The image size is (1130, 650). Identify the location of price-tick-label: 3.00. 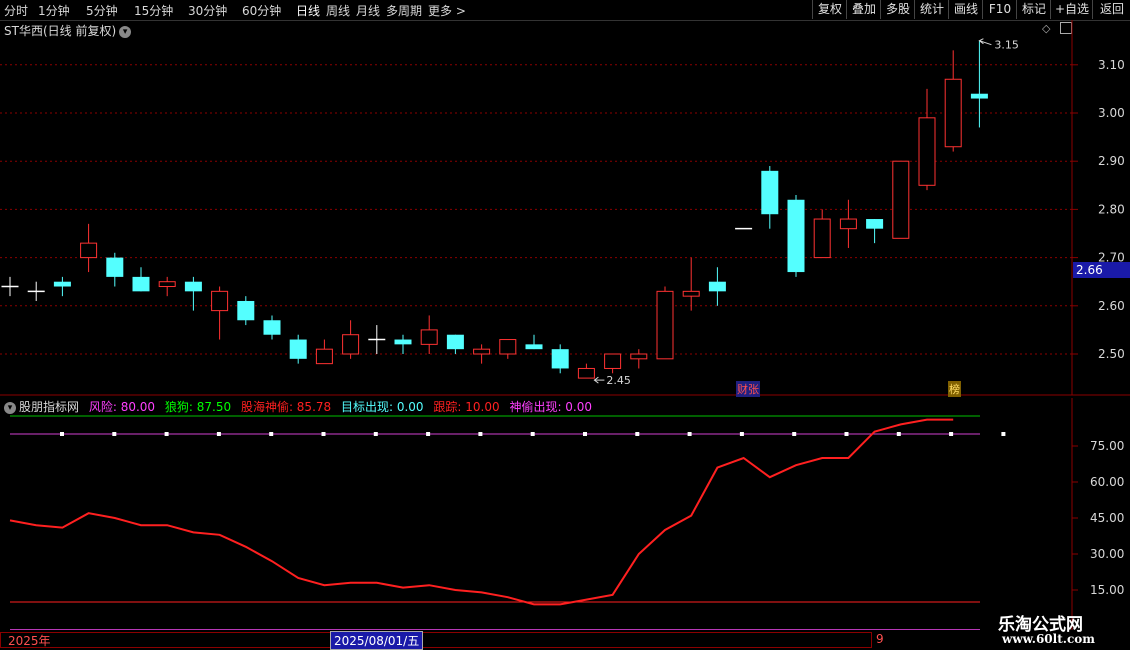
(1111, 113).